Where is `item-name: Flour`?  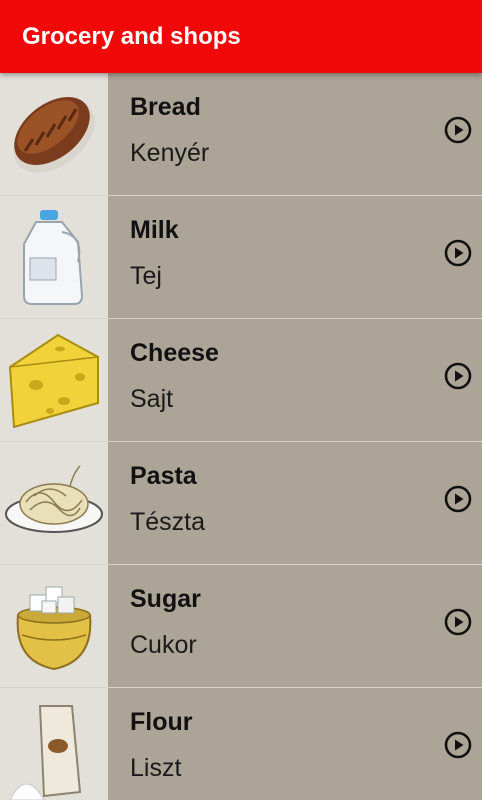 item-name: Flour is located at coordinates (161, 722).